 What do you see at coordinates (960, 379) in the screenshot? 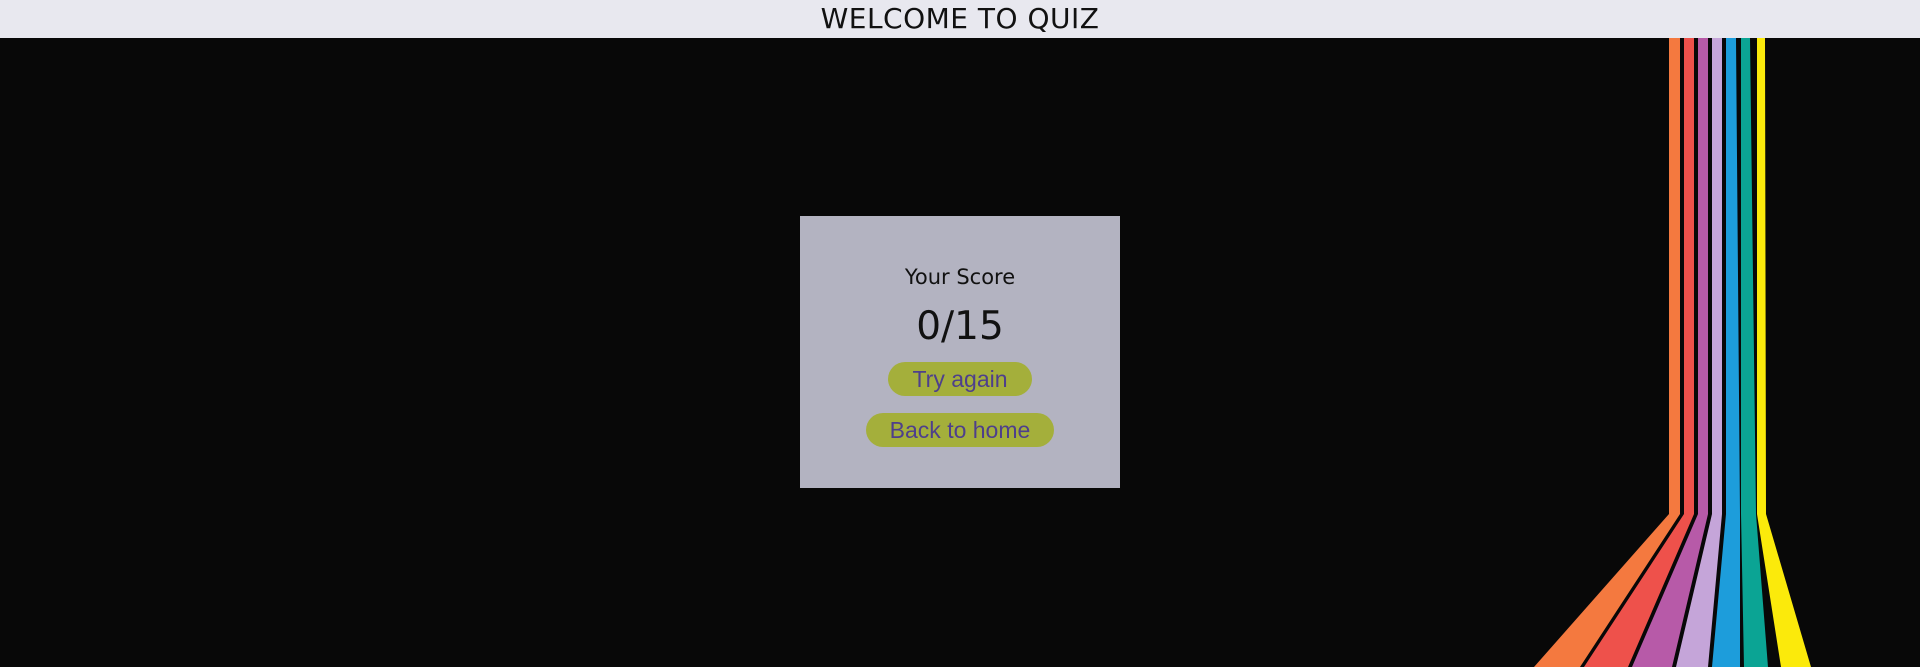
I see `try-again-button: Try again` at bounding box center [960, 379].